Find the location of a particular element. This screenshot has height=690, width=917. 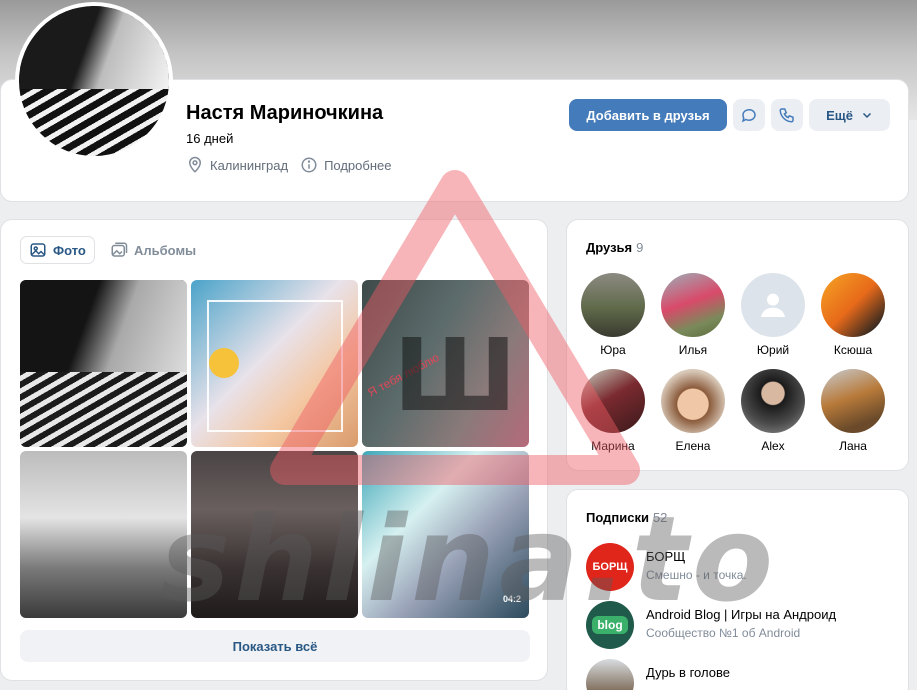

friend-name: Alex is located at coordinates (773, 446).